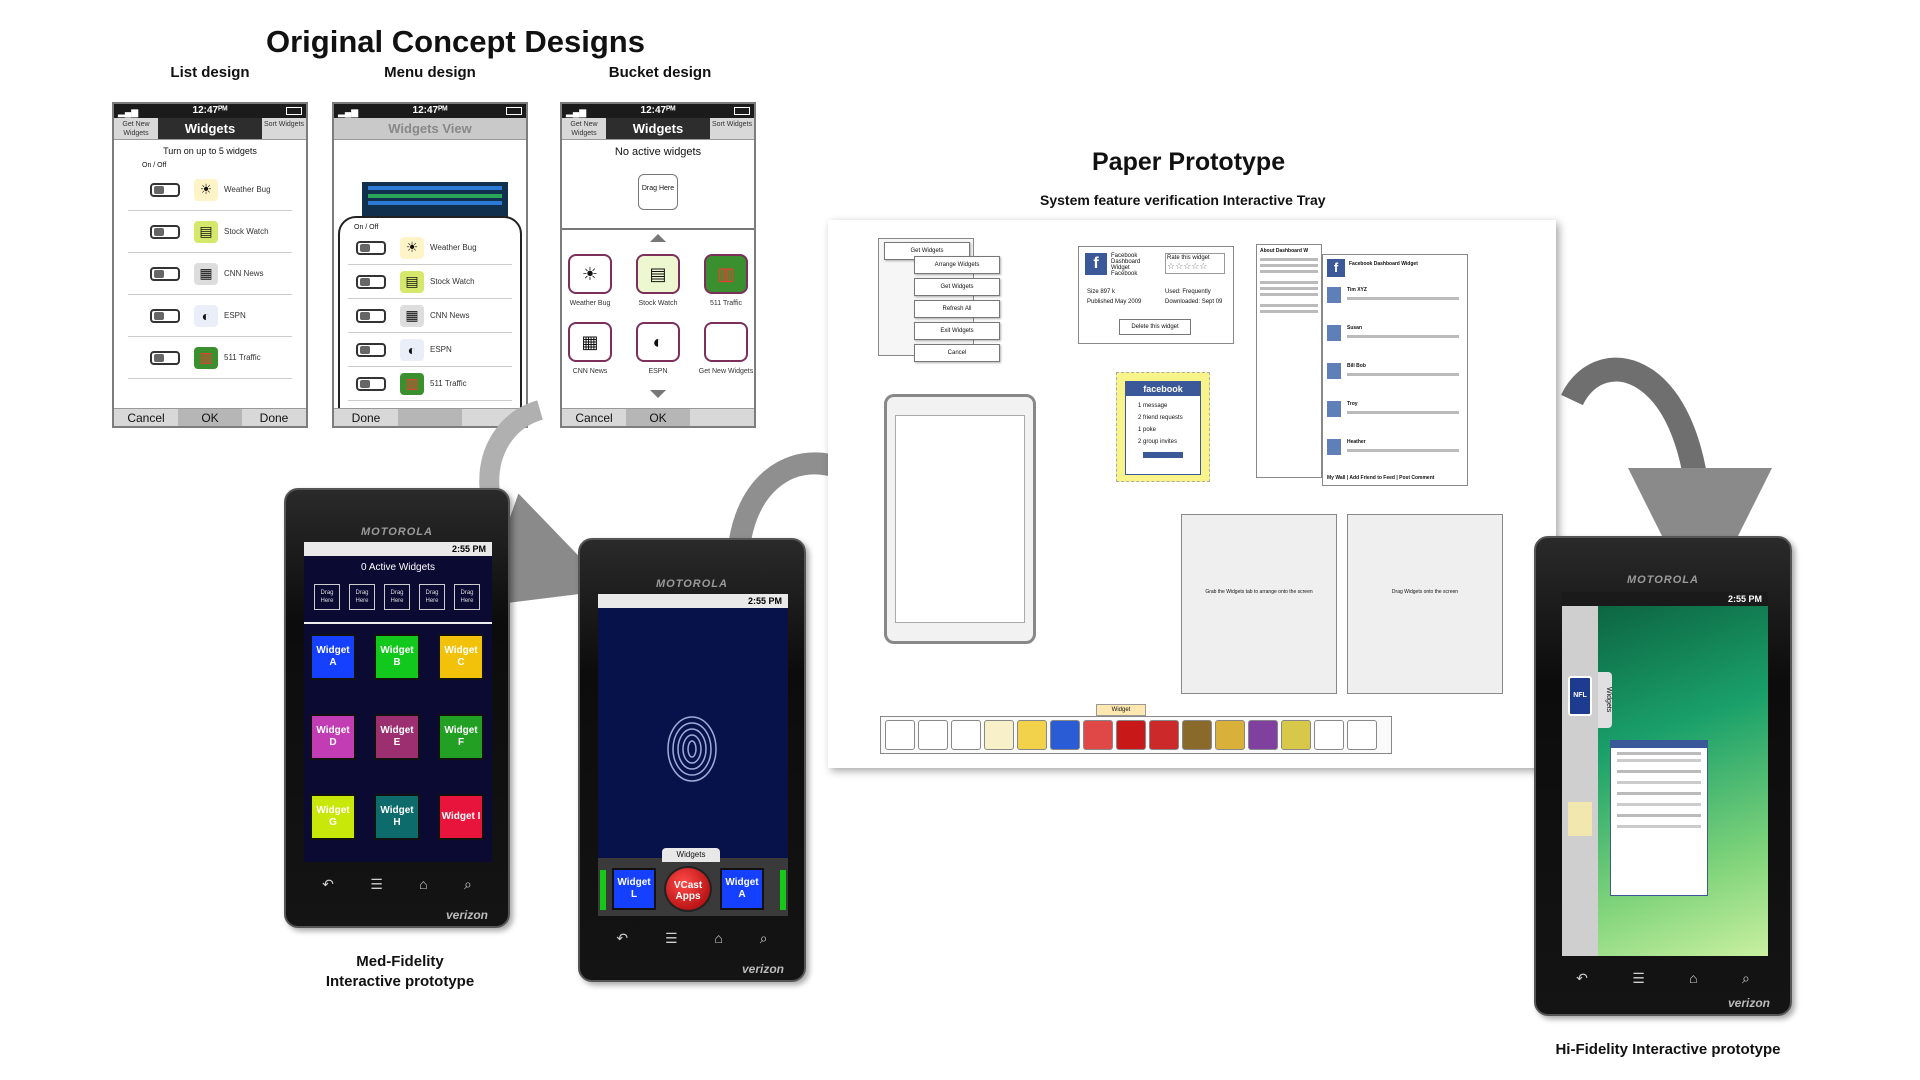 This screenshot has width=1920, height=1080. I want to click on feed-row: Troy, so click(1395, 417).